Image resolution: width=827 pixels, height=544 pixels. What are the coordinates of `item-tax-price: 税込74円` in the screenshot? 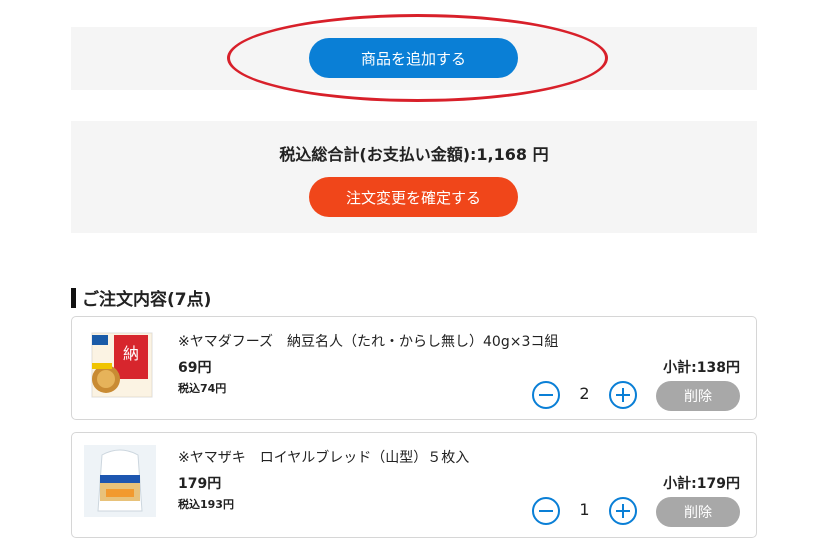 It's located at (202, 388).